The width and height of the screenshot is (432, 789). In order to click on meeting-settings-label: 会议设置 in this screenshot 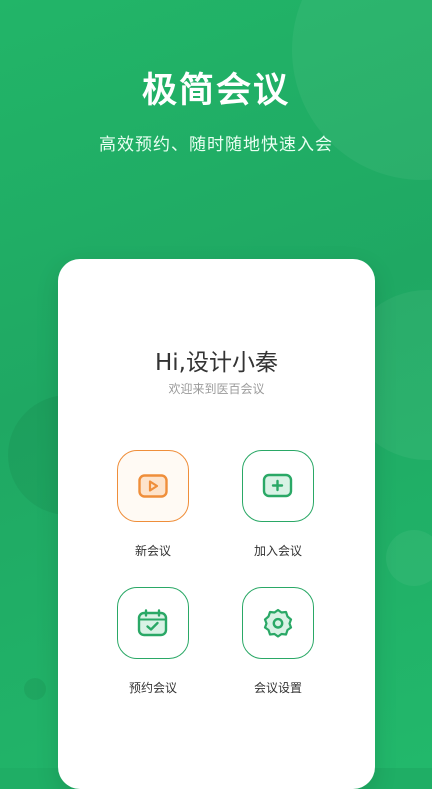, I will do `click(277, 688)`.